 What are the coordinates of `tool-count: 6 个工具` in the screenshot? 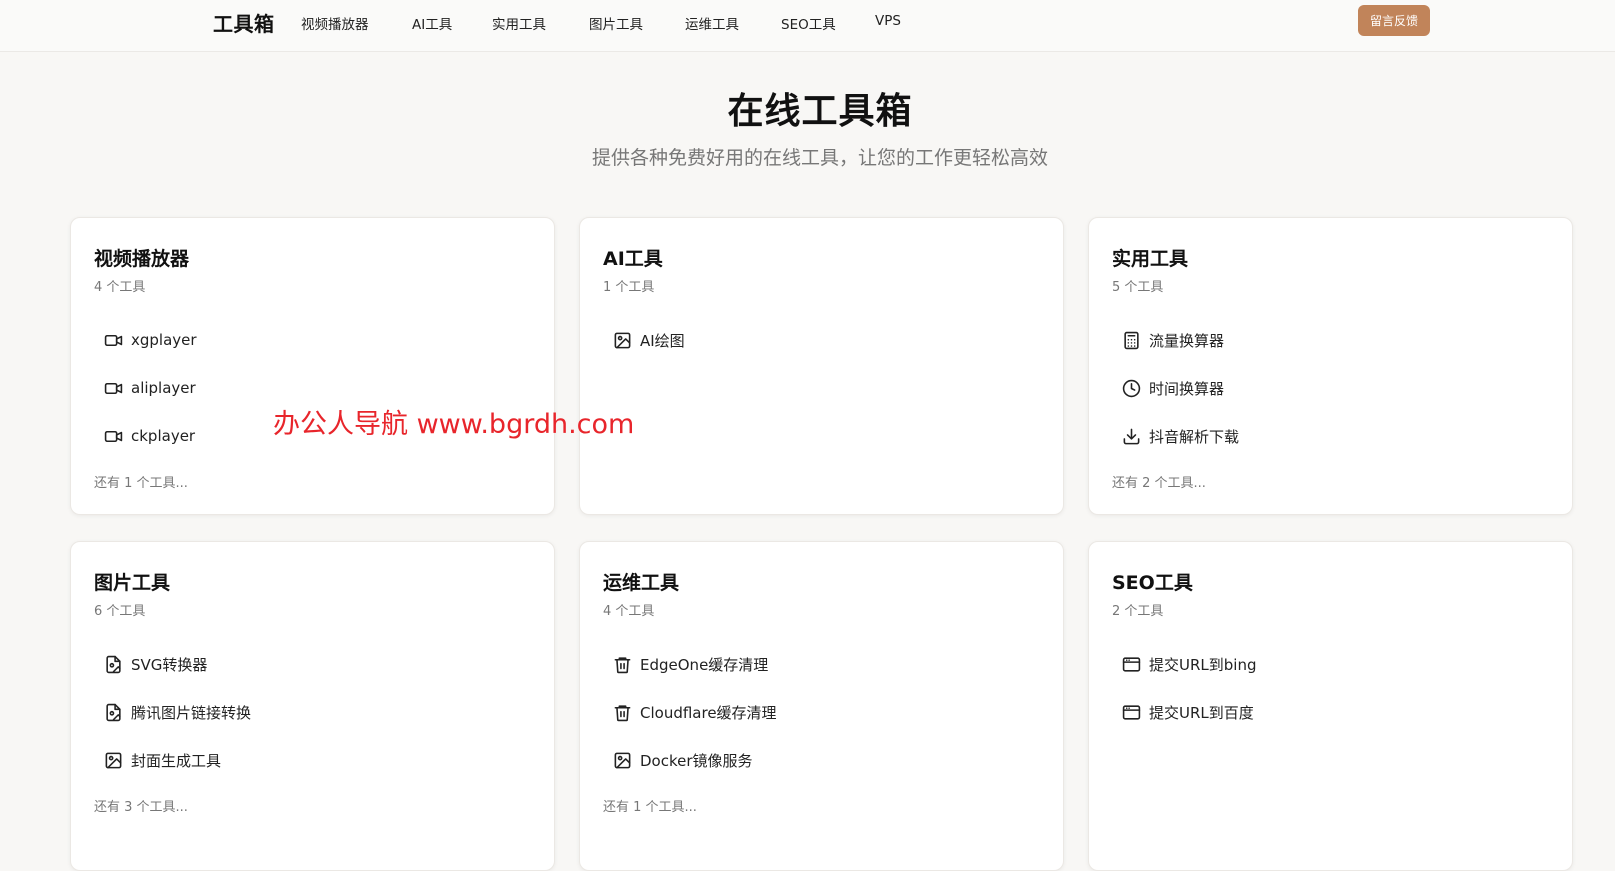 It's located at (120, 611).